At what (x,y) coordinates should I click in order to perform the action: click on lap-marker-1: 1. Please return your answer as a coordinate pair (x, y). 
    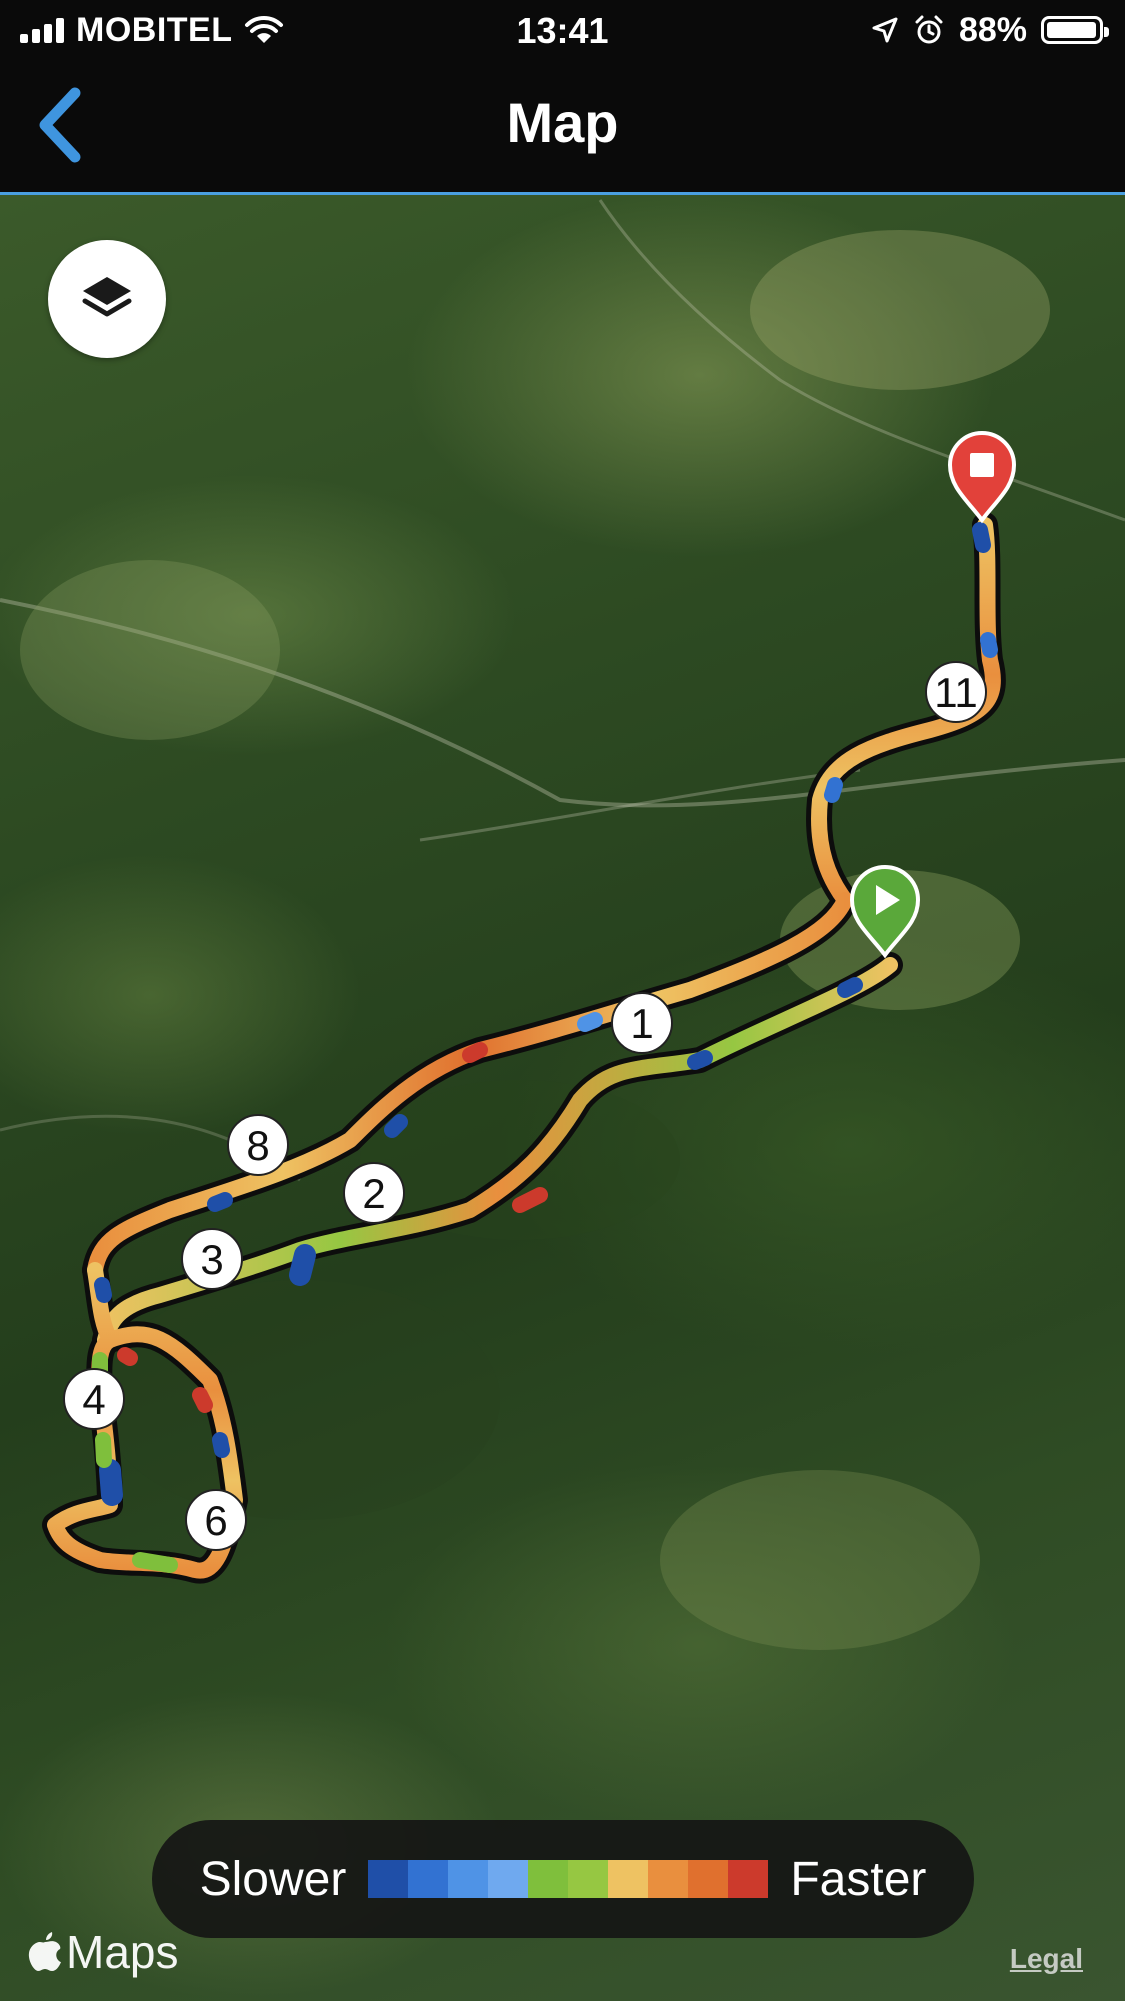
    Looking at the image, I should click on (642, 1023).